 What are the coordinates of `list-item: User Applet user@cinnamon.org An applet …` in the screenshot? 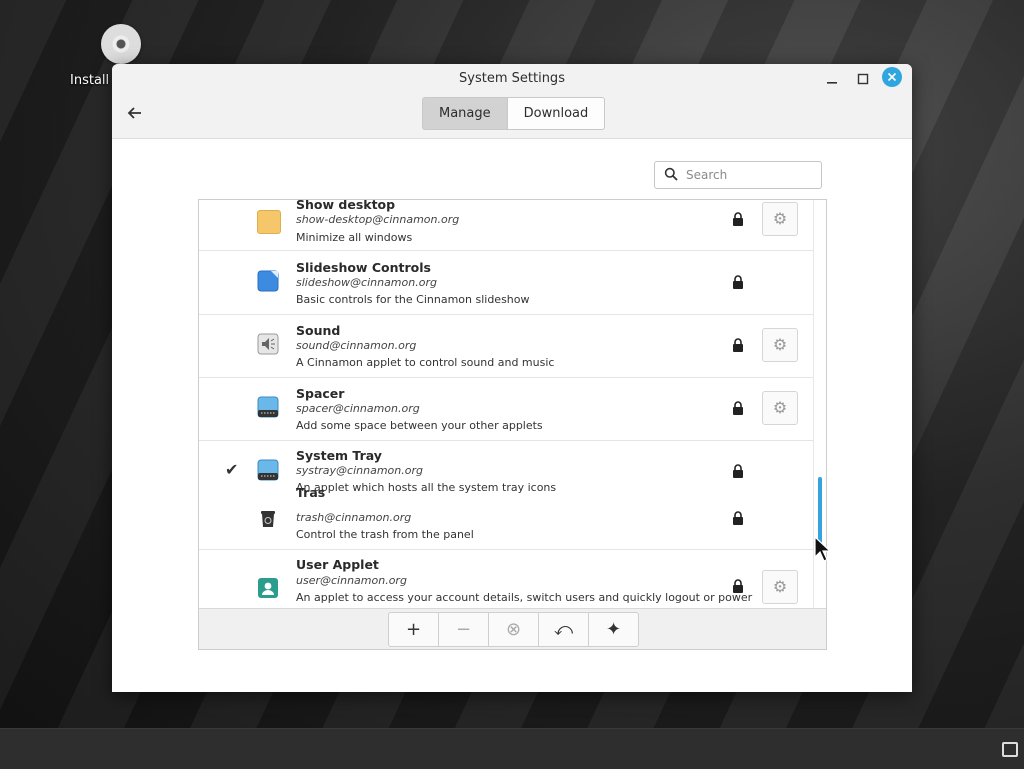 It's located at (506, 579).